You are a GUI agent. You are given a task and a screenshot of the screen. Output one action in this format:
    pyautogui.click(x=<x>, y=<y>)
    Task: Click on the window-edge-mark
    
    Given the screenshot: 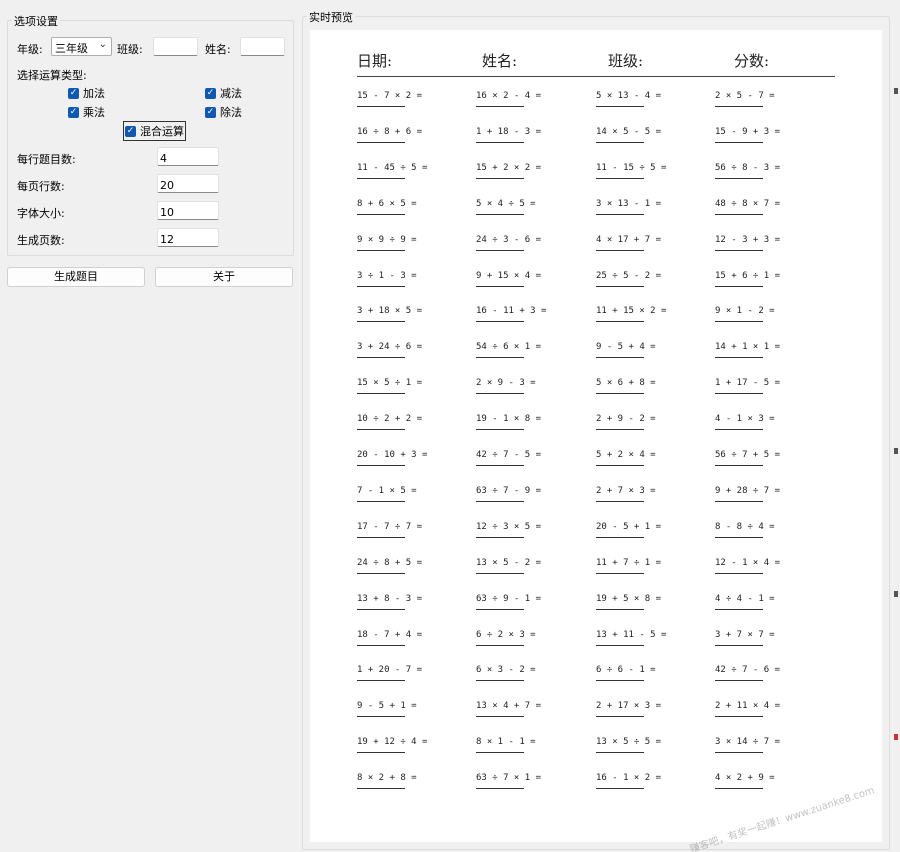 What is the action you would take?
    pyautogui.click(x=896, y=451)
    